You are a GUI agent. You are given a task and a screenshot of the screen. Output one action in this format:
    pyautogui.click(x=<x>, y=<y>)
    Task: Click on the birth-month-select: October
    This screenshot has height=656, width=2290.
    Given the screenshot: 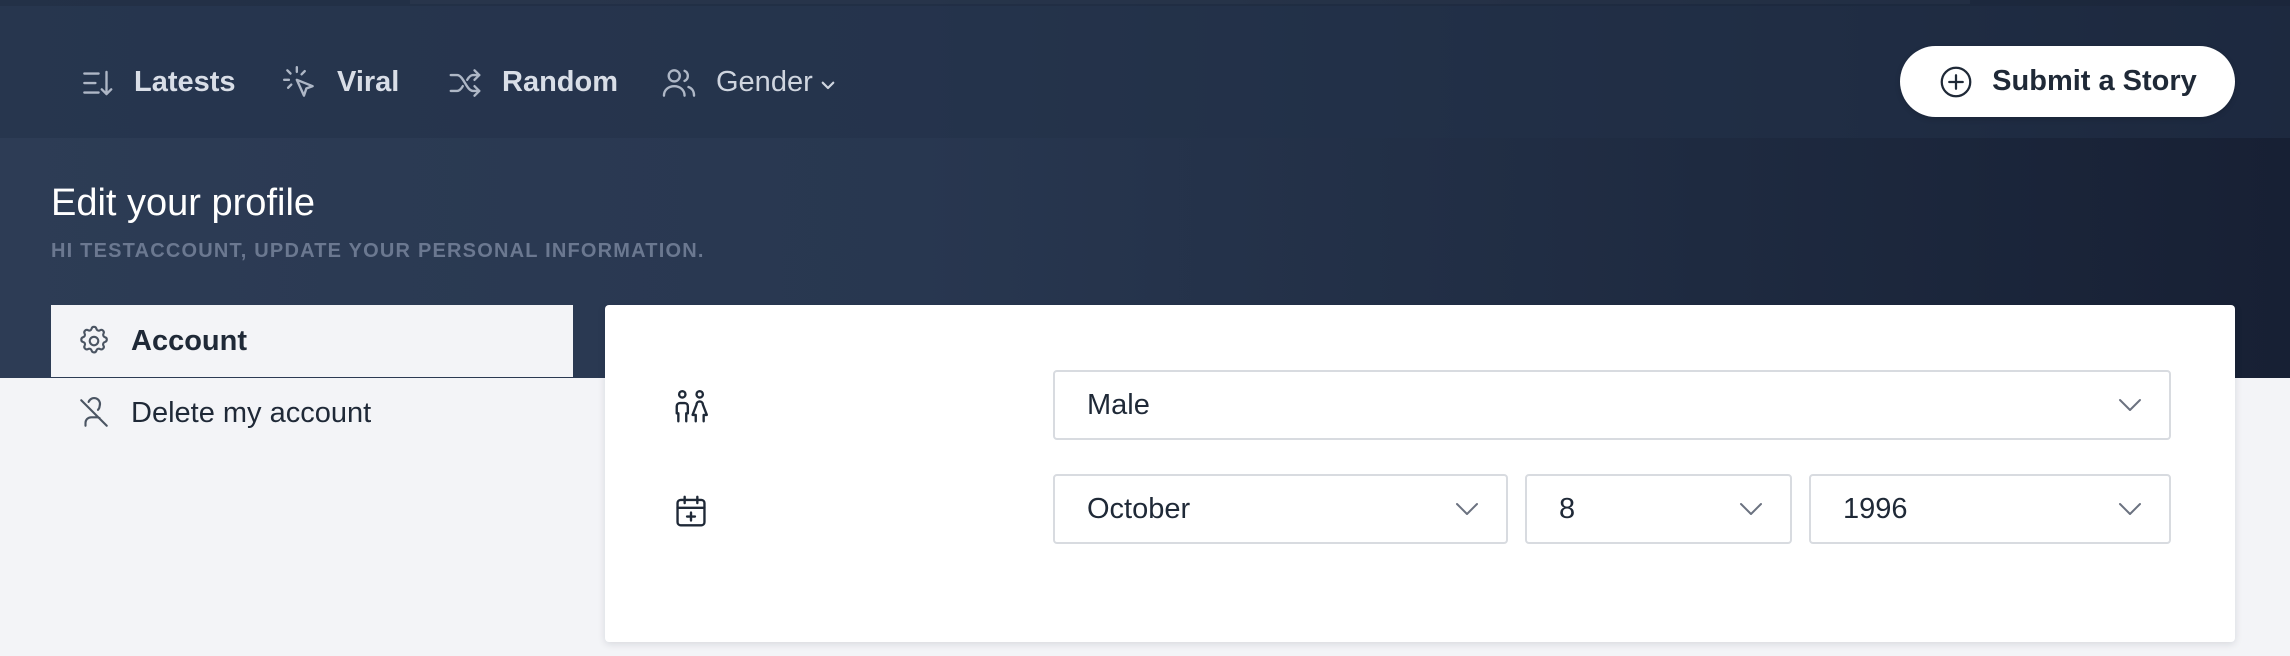 What is the action you would take?
    pyautogui.click(x=1280, y=509)
    